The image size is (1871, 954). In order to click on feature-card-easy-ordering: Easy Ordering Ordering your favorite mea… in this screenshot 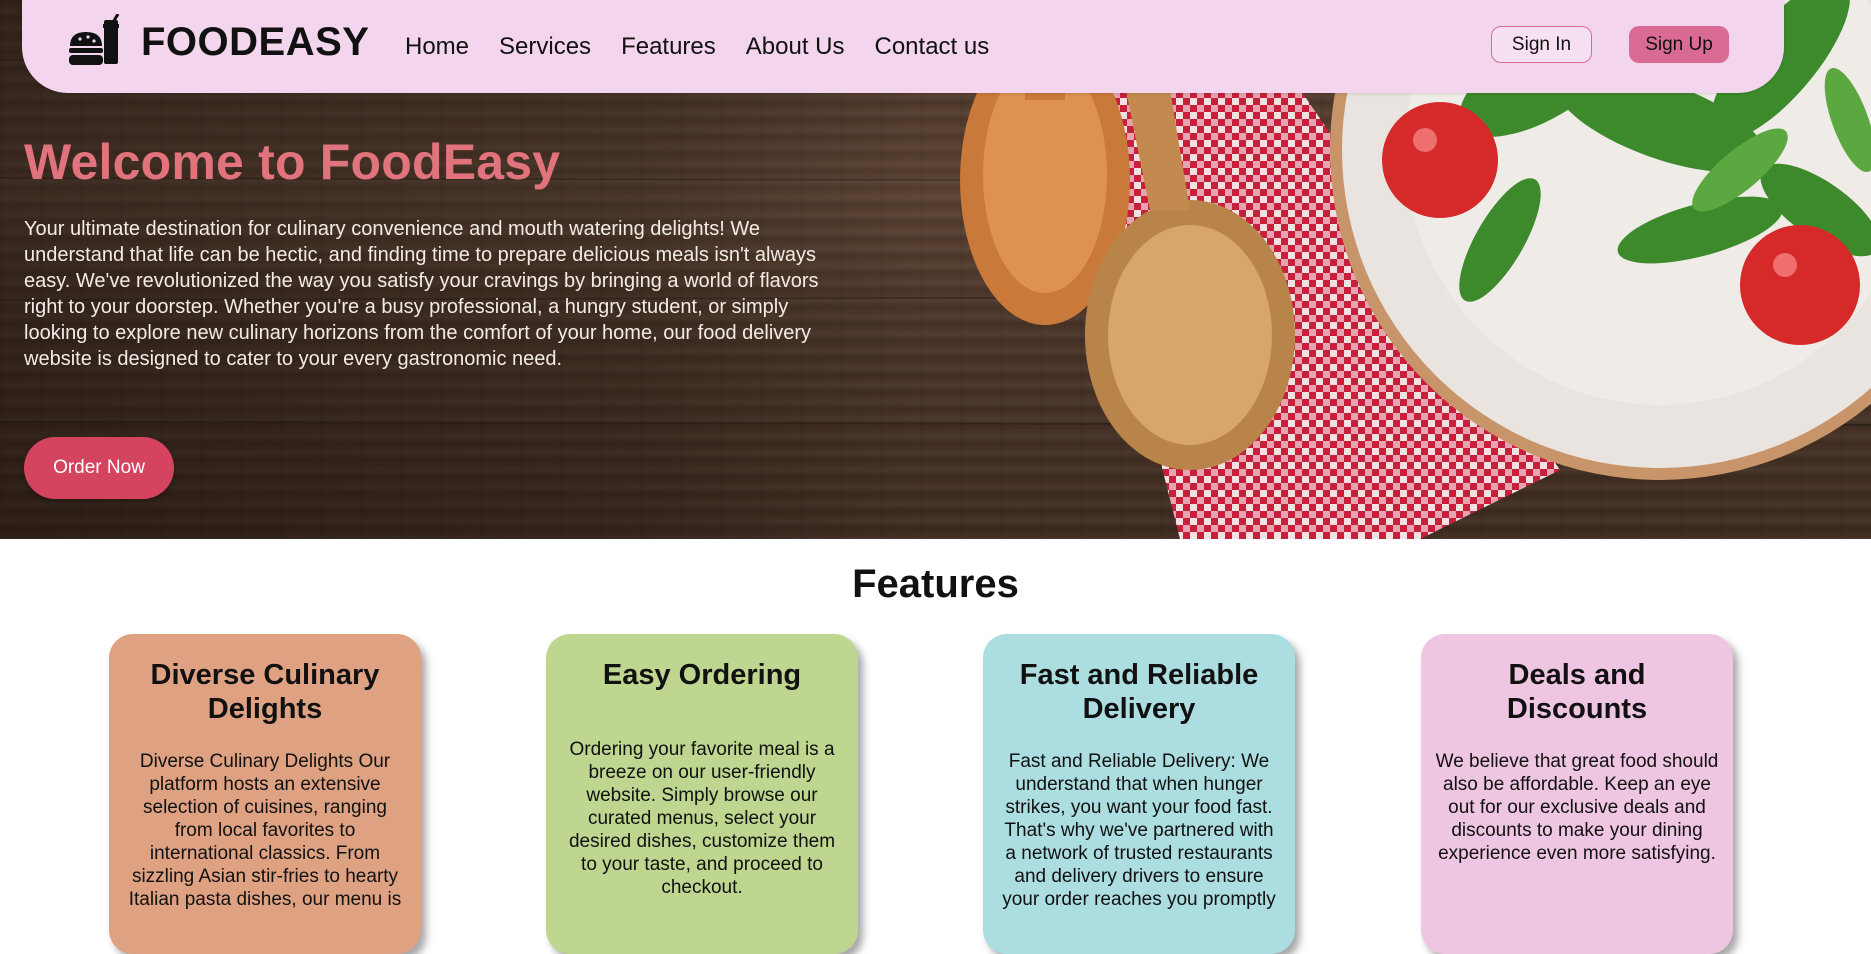, I will do `click(702, 794)`.